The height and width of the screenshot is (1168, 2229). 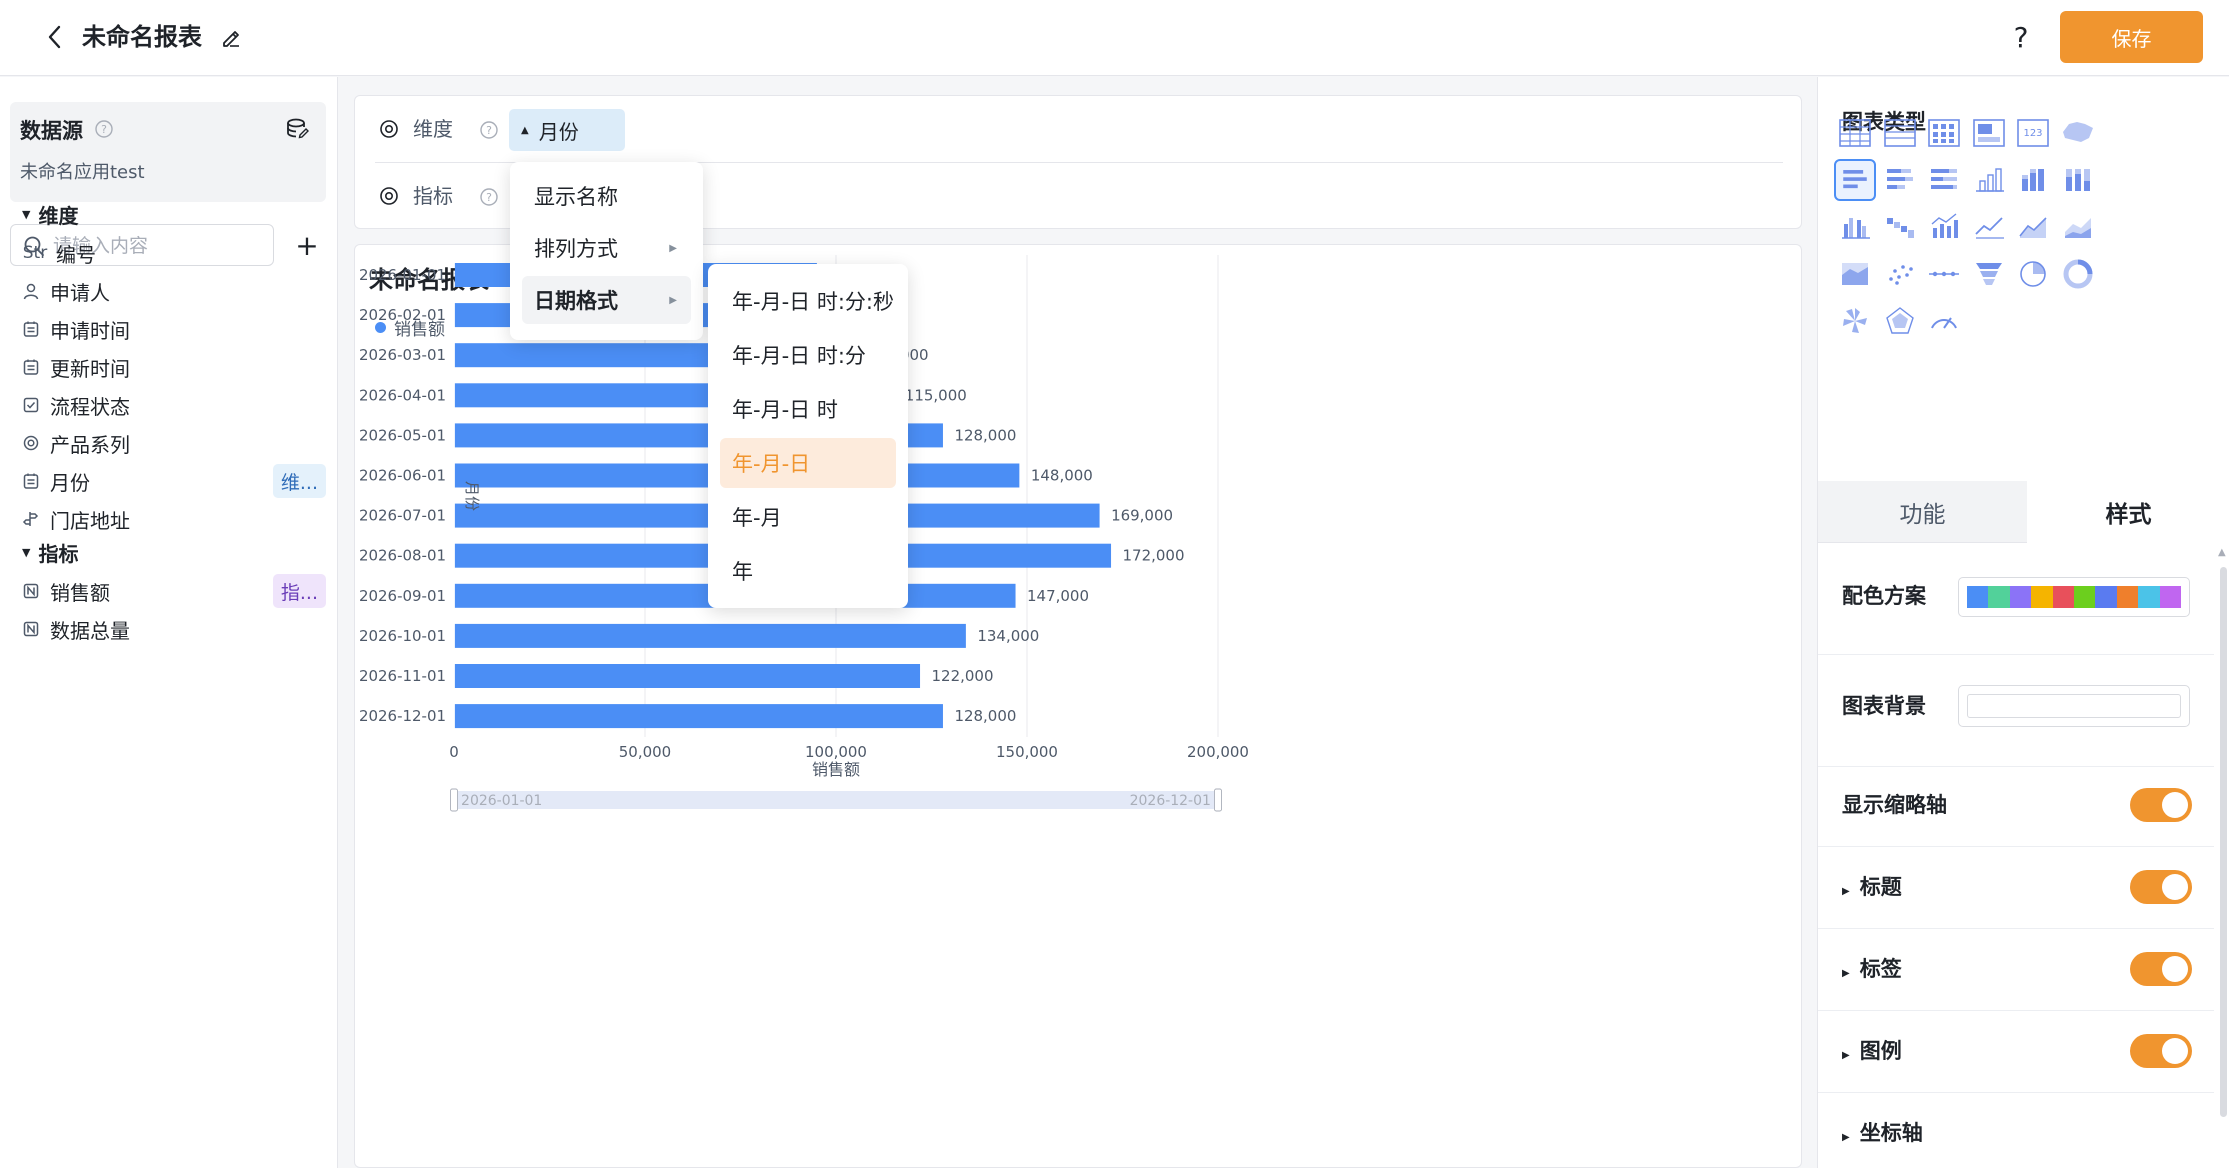 I want to click on back-button, so click(x=55, y=37).